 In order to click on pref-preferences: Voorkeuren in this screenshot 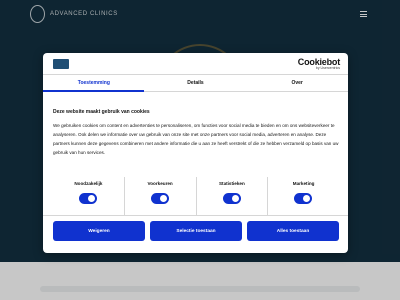, I will do `click(159, 196)`.